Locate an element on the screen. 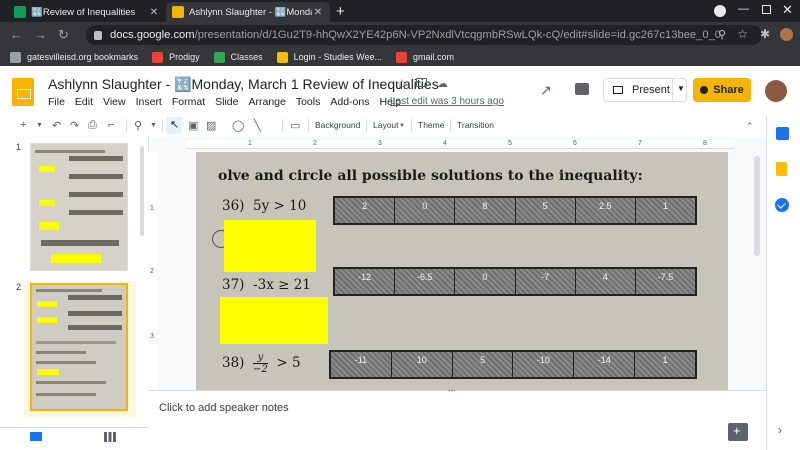 This screenshot has height=450, width=800. redo-icon: ↷ is located at coordinates (74, 125).